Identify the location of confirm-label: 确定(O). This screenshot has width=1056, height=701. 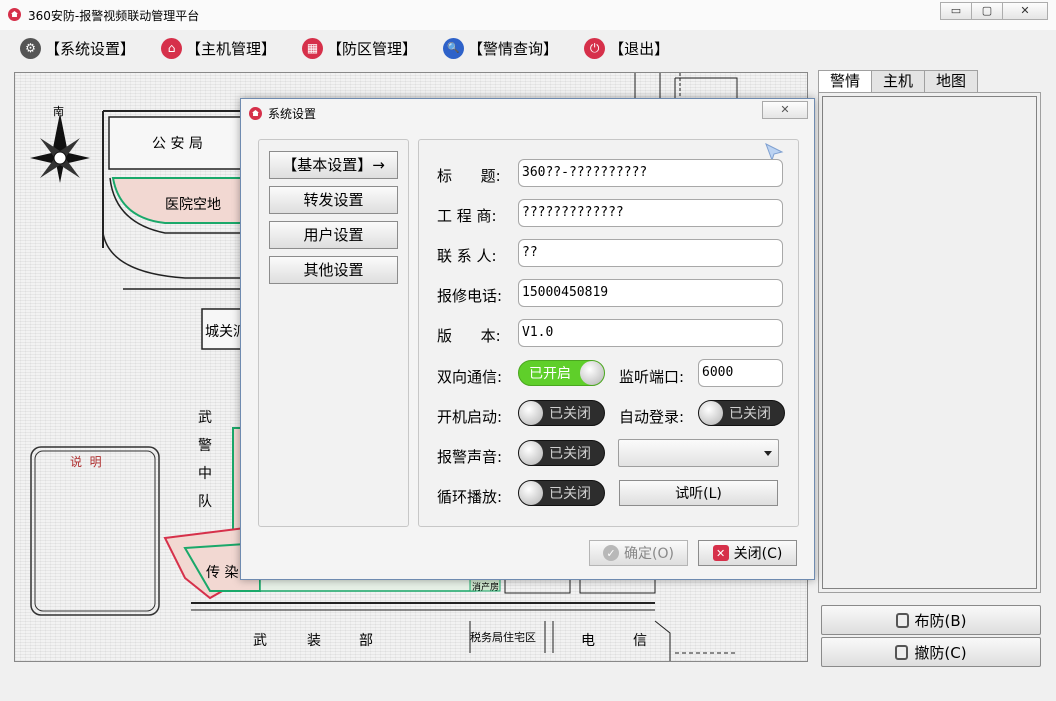
(649, 554).